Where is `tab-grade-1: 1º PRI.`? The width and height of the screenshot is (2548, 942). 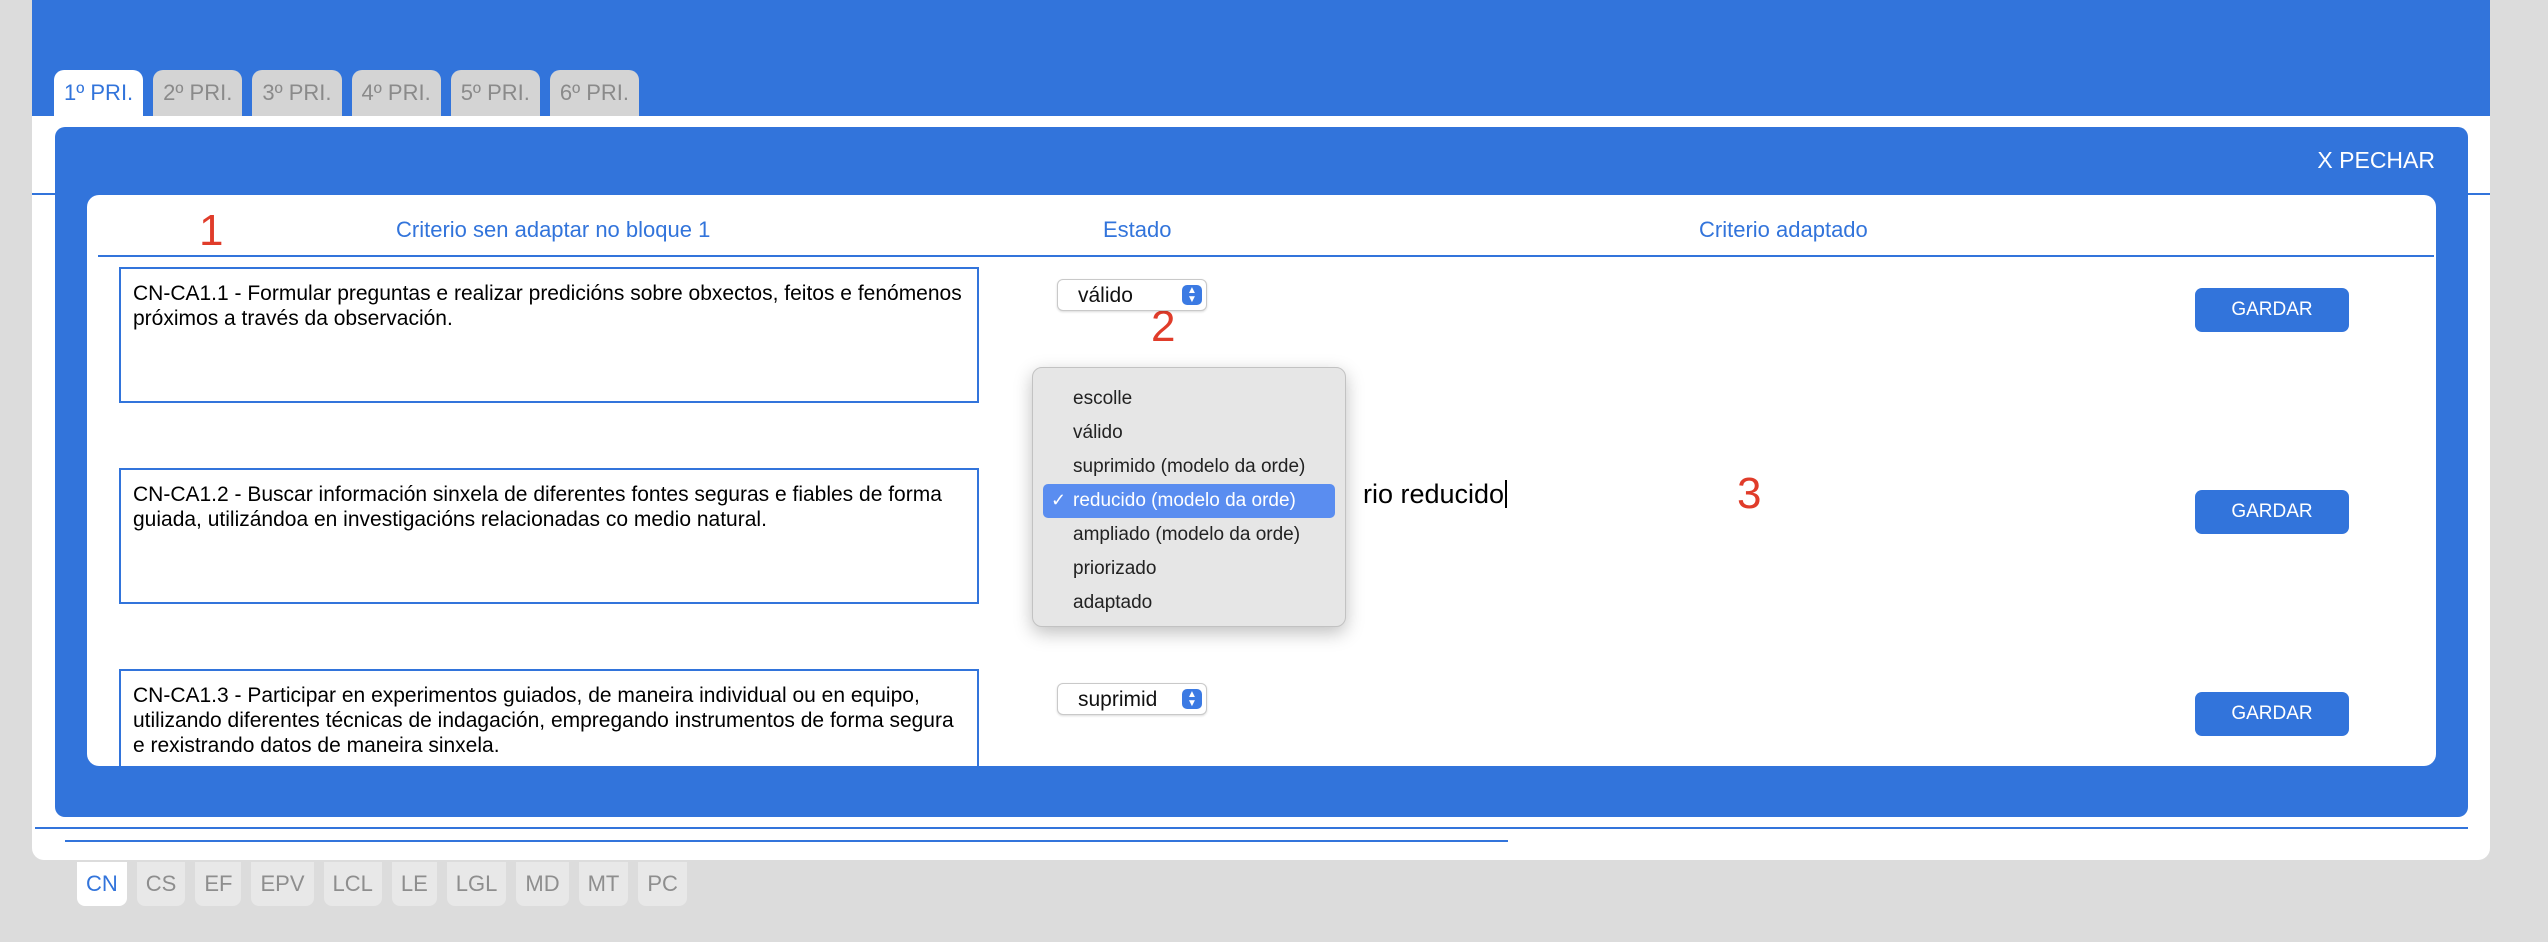 tab-grade-1: 1º PRI. is located at coordinates (99, 93).